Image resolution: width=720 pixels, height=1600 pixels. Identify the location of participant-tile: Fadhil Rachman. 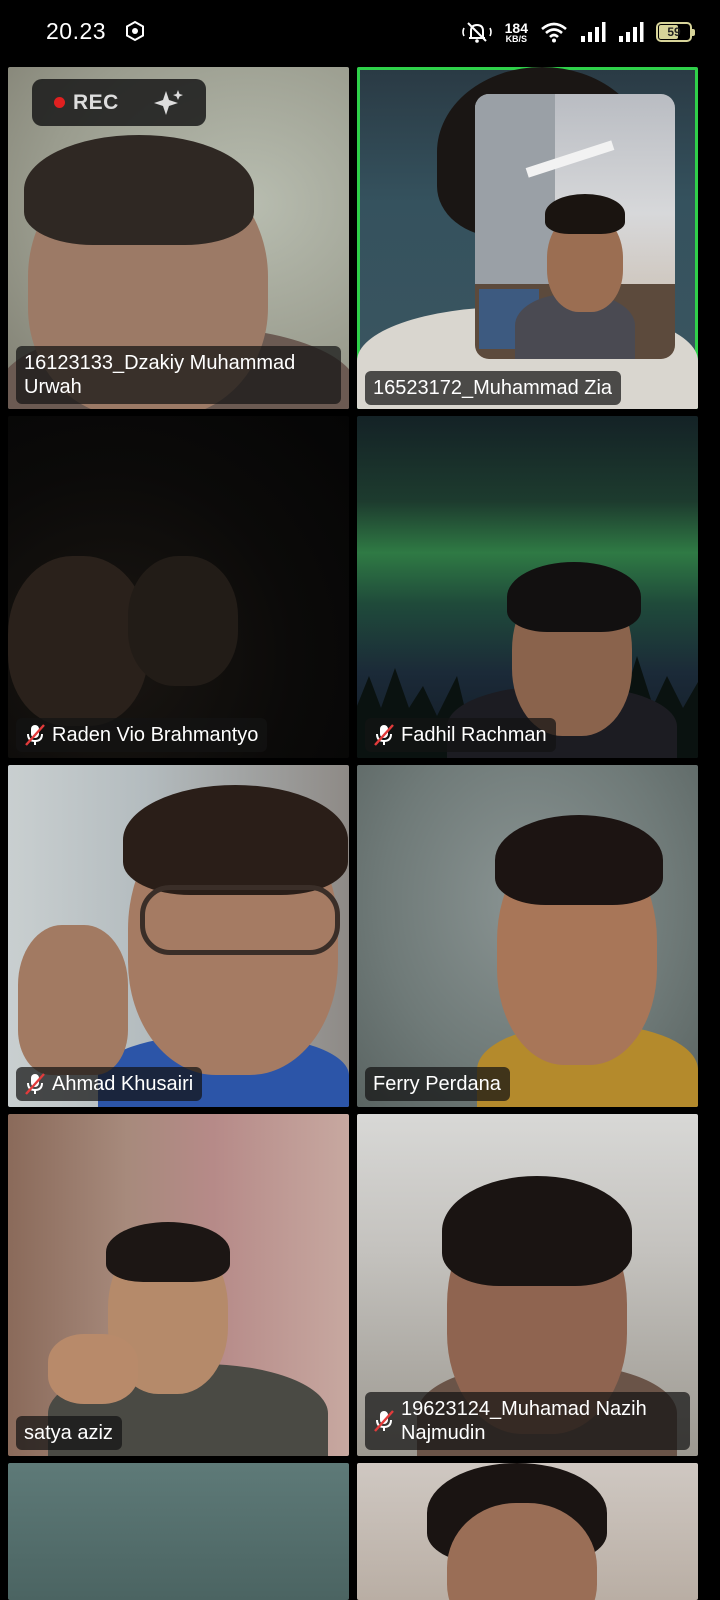
(527, 587).